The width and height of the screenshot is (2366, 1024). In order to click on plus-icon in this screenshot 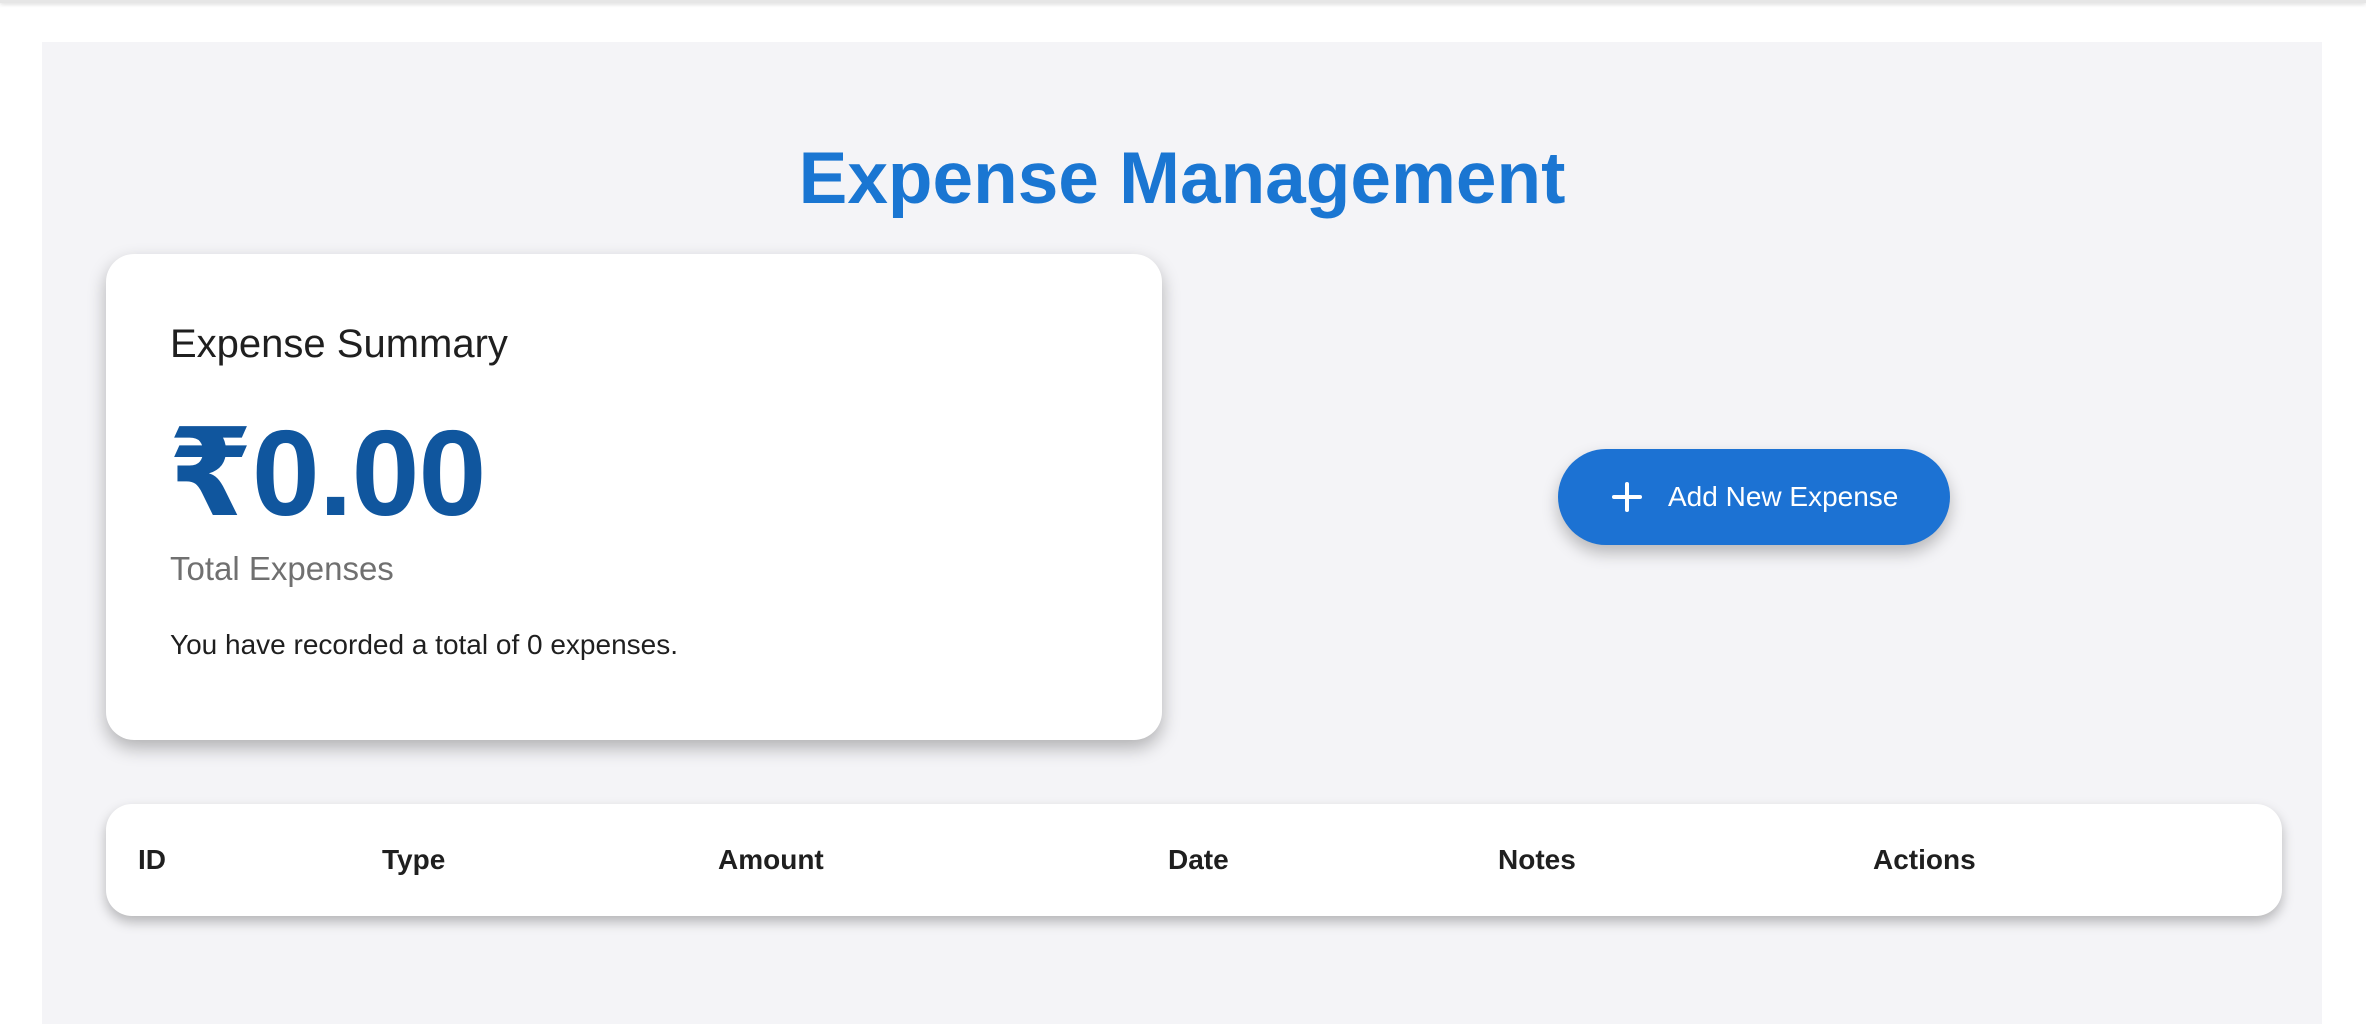, I will do `click(1627, 497)`.